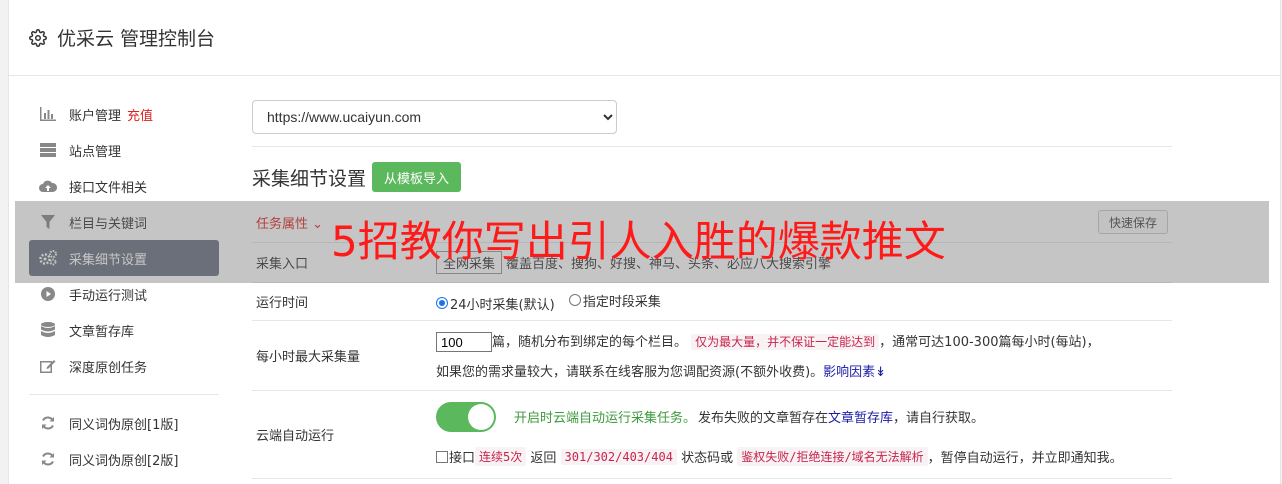 The image size is (1282, 484). What do you see at coordinates (95, 116) in the screenshot?
I see `sidebar-item-label: 账户管理` at bounding box center [95, 116].